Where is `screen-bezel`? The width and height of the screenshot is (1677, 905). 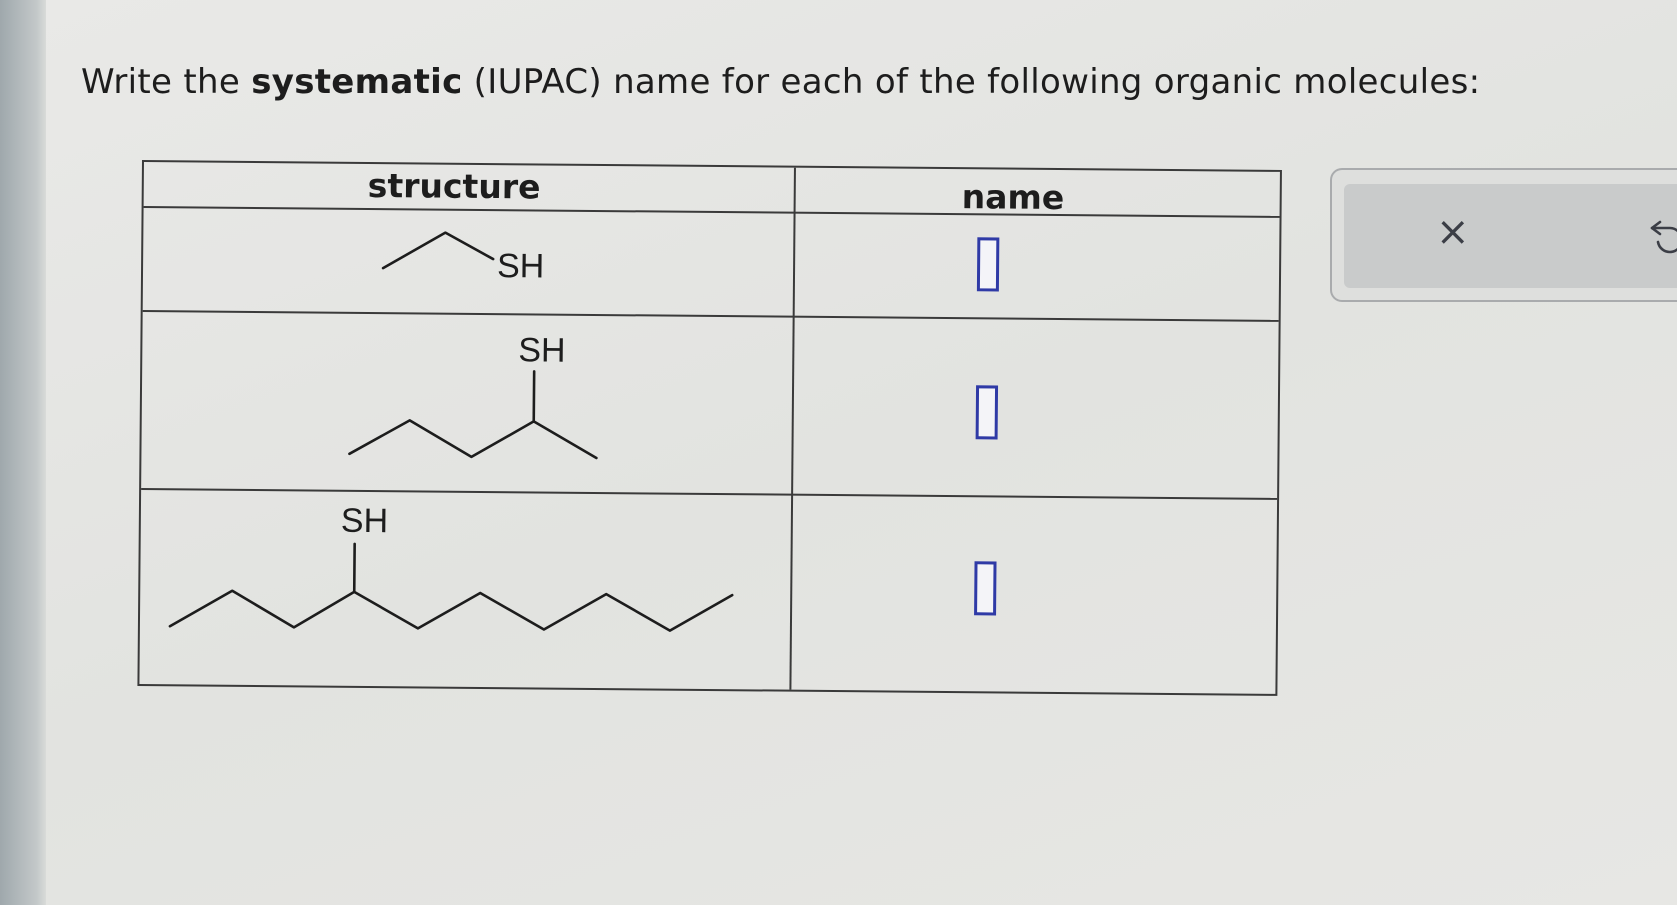
screen-bezel is located at coordinates (23, 452).